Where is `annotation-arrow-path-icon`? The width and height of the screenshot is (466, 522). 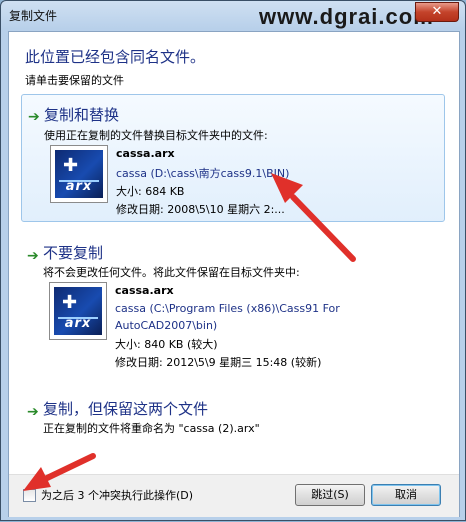 annotation-arrow-path-icon is located at coordinates (313, 217).